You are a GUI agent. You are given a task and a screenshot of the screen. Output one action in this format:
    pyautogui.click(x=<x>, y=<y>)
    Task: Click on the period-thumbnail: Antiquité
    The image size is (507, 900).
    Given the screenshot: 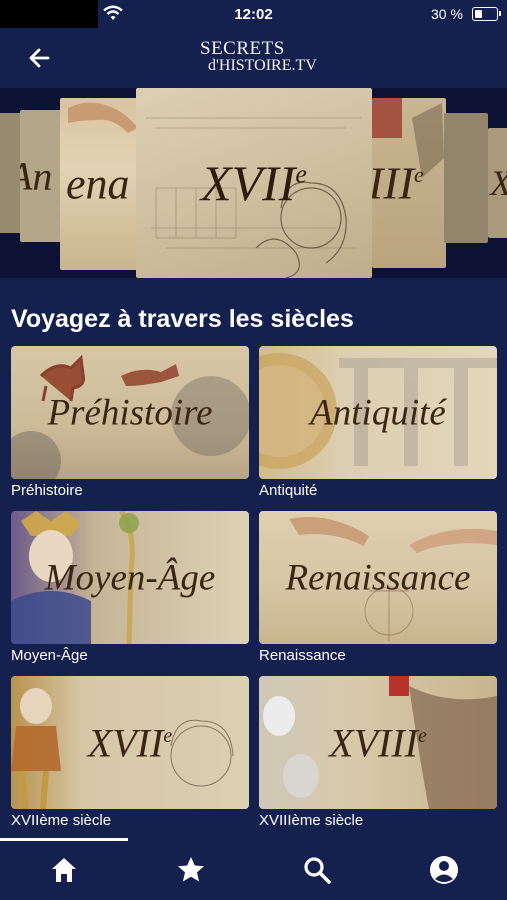 What is the action you would take?
    pyautogui.click(x=378, y=412)
    